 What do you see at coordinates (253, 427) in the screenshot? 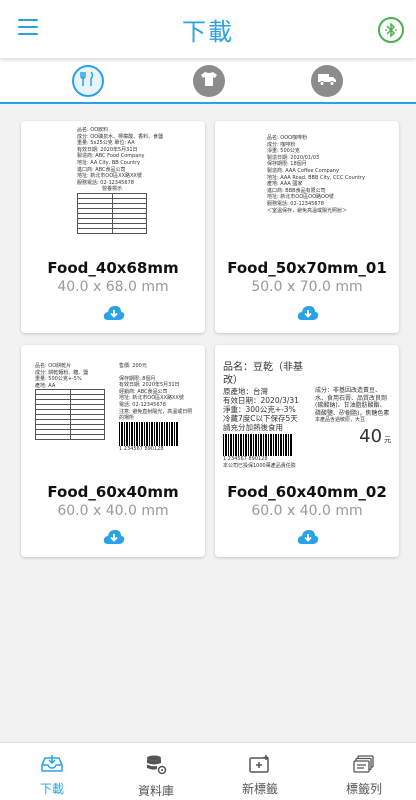
I see `preview-line: 請充分加熱後食用` at bounding box center [253, 427].